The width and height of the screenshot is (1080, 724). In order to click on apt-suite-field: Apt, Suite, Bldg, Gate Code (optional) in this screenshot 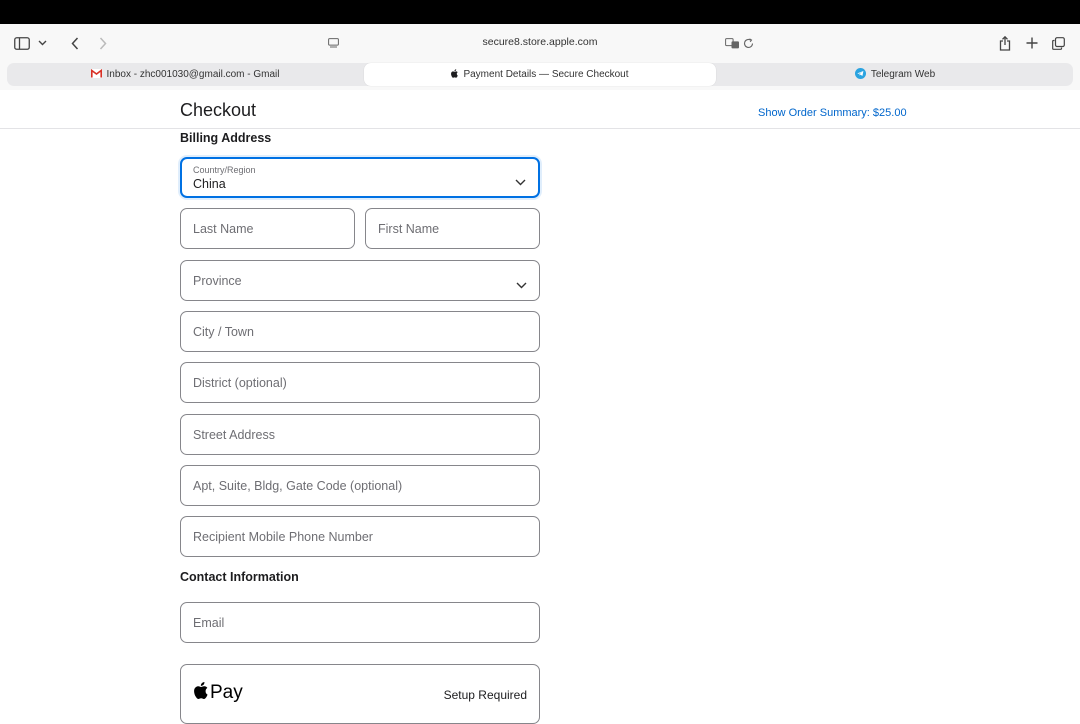, I will do `click(360, 485)`.